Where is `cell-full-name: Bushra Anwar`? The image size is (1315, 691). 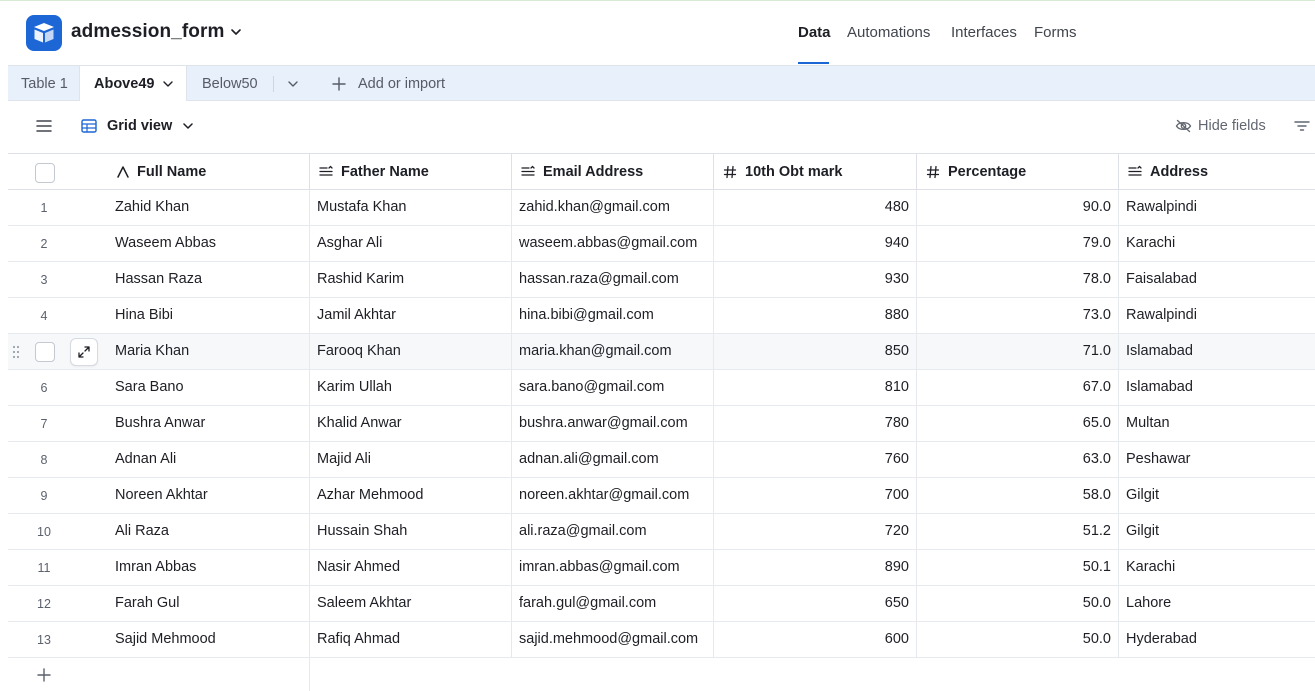
cell-full-name: Bushra Anwar is located at coordinates (209, 423).